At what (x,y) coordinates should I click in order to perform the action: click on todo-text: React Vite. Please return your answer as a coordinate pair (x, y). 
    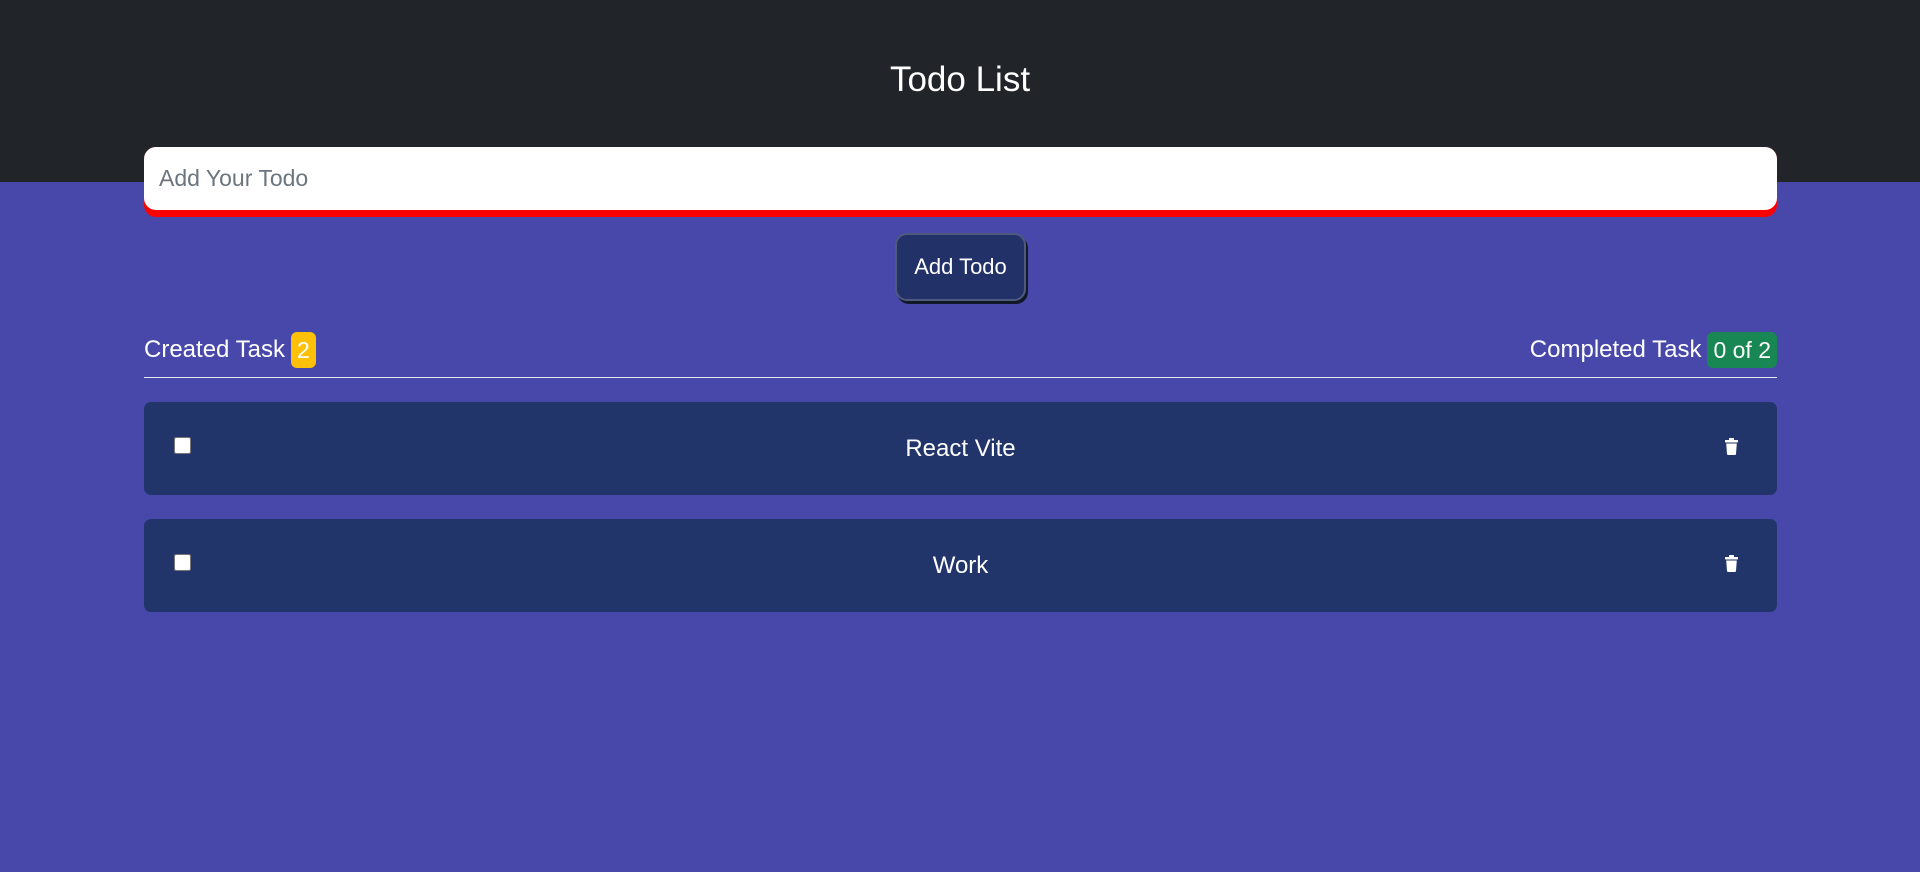
    Looking at the image, I should click on (960, 448).